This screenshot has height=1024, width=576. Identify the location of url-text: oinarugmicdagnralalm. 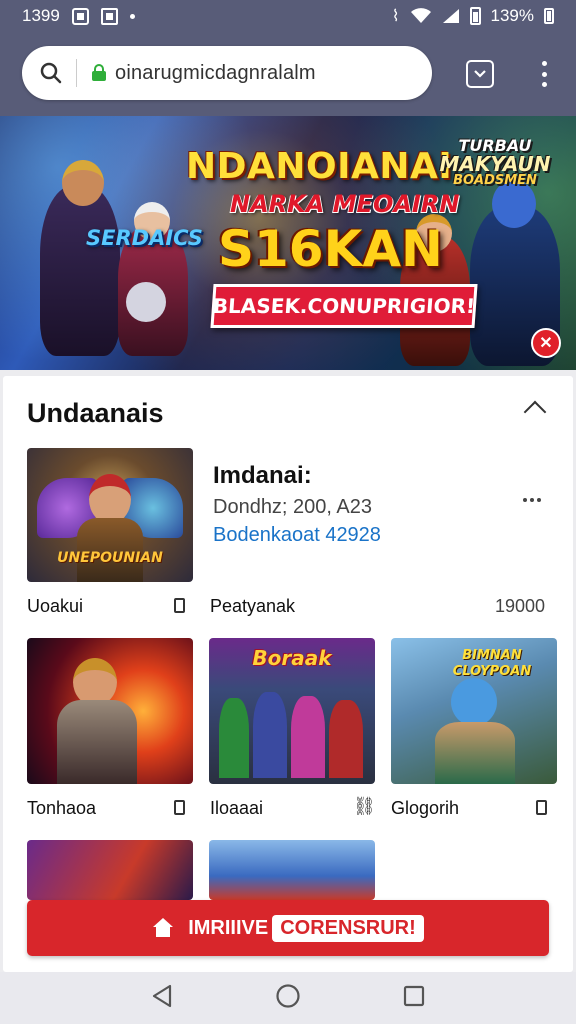
(215, 73).